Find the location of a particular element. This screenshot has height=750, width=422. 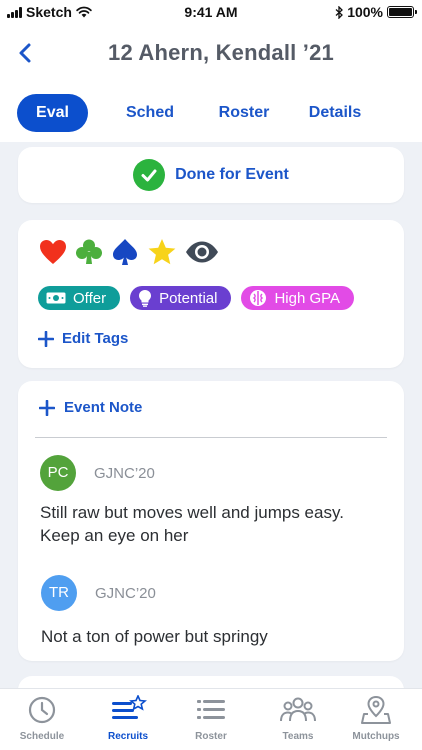

event-note-label: Event Note is located at coordinates (103, 407).